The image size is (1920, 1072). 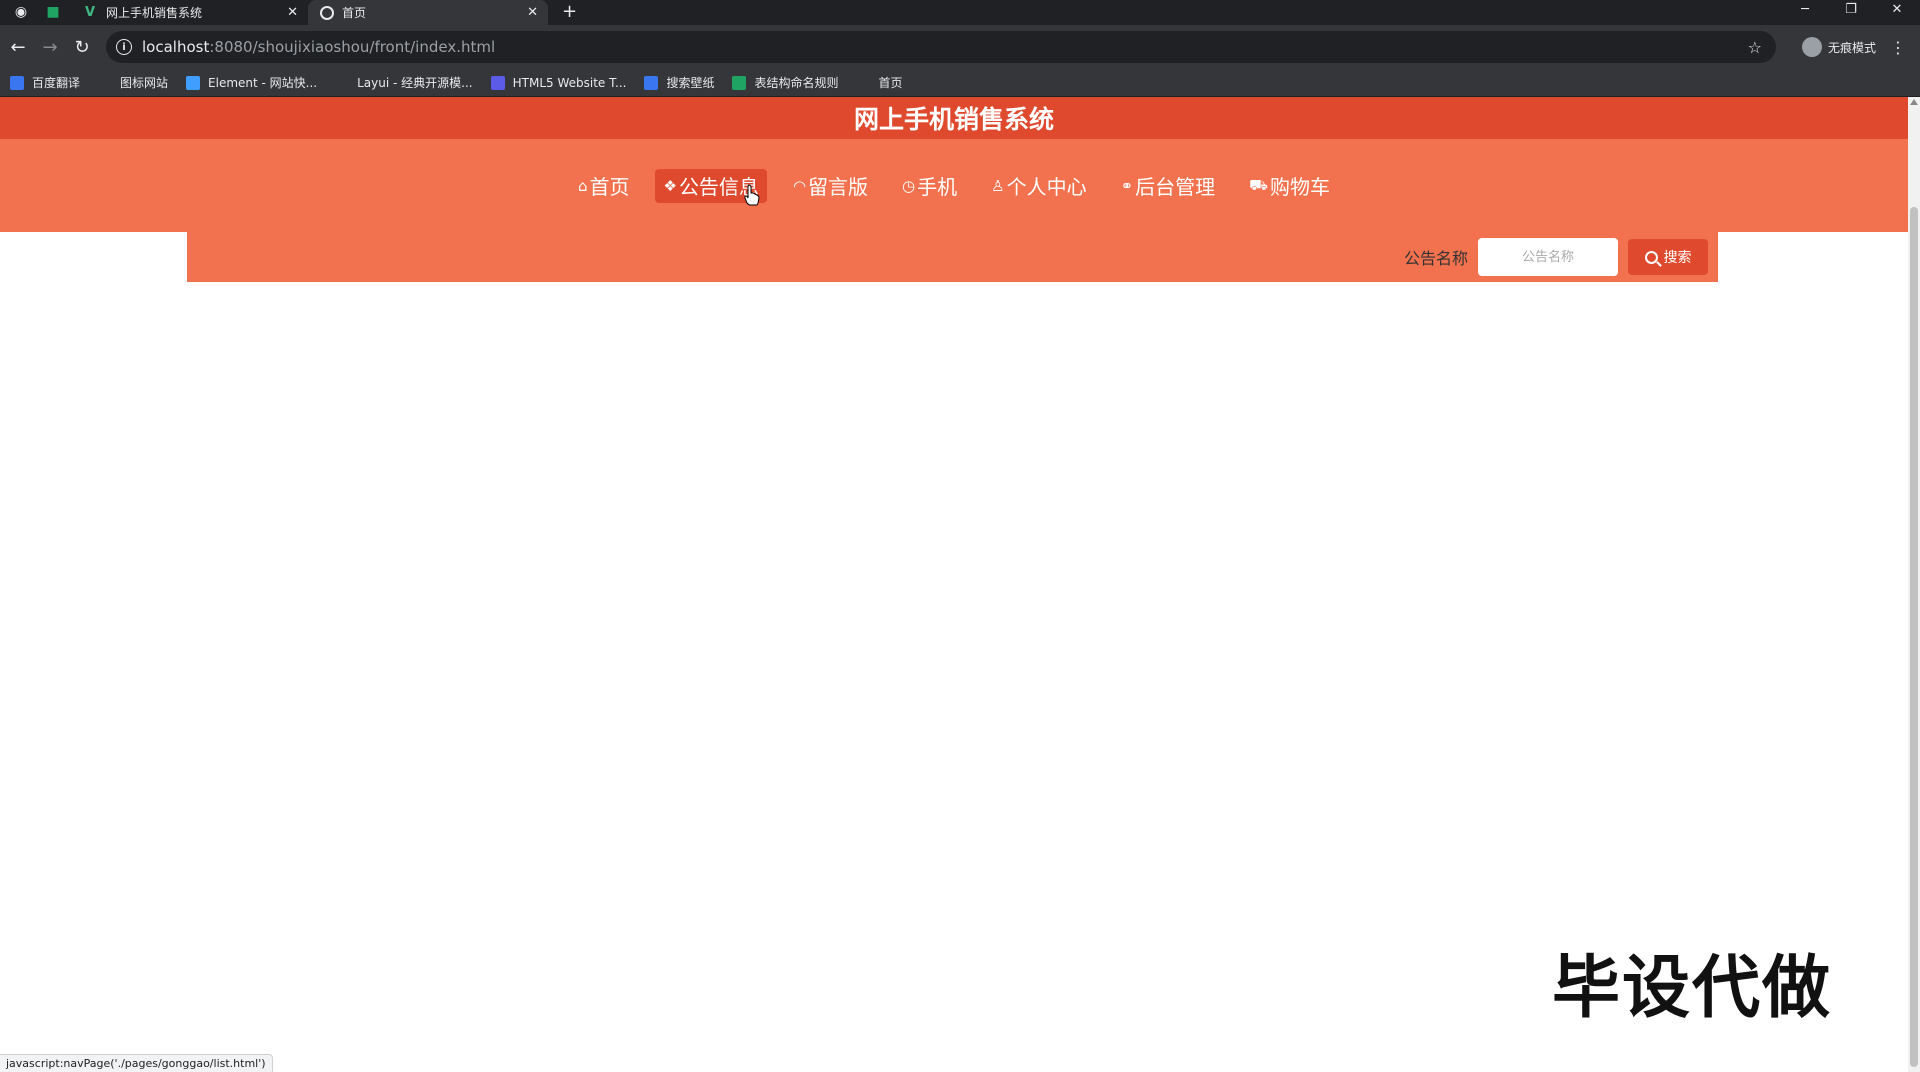 I want to click on nav-item-personal-center: ♙ 个人中心, so click(x=1038, y=186).